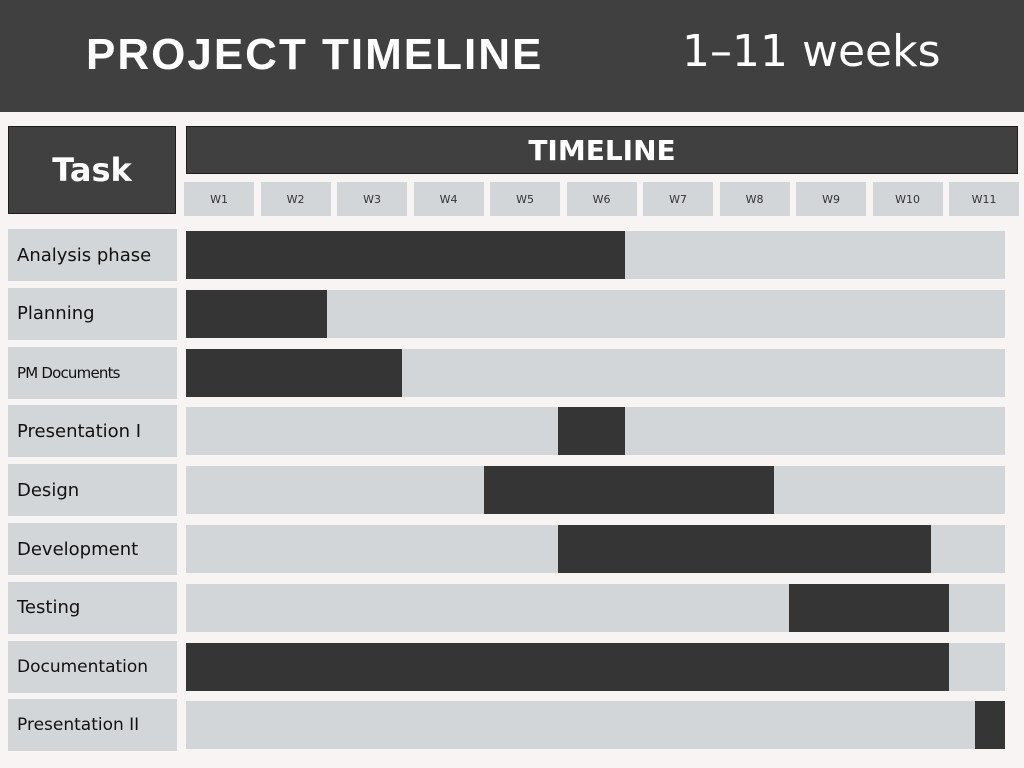 Image resolution: width=1024 pixels, height=768 pixels. I want to click on week-label-w2: W2, so click(295, 199).